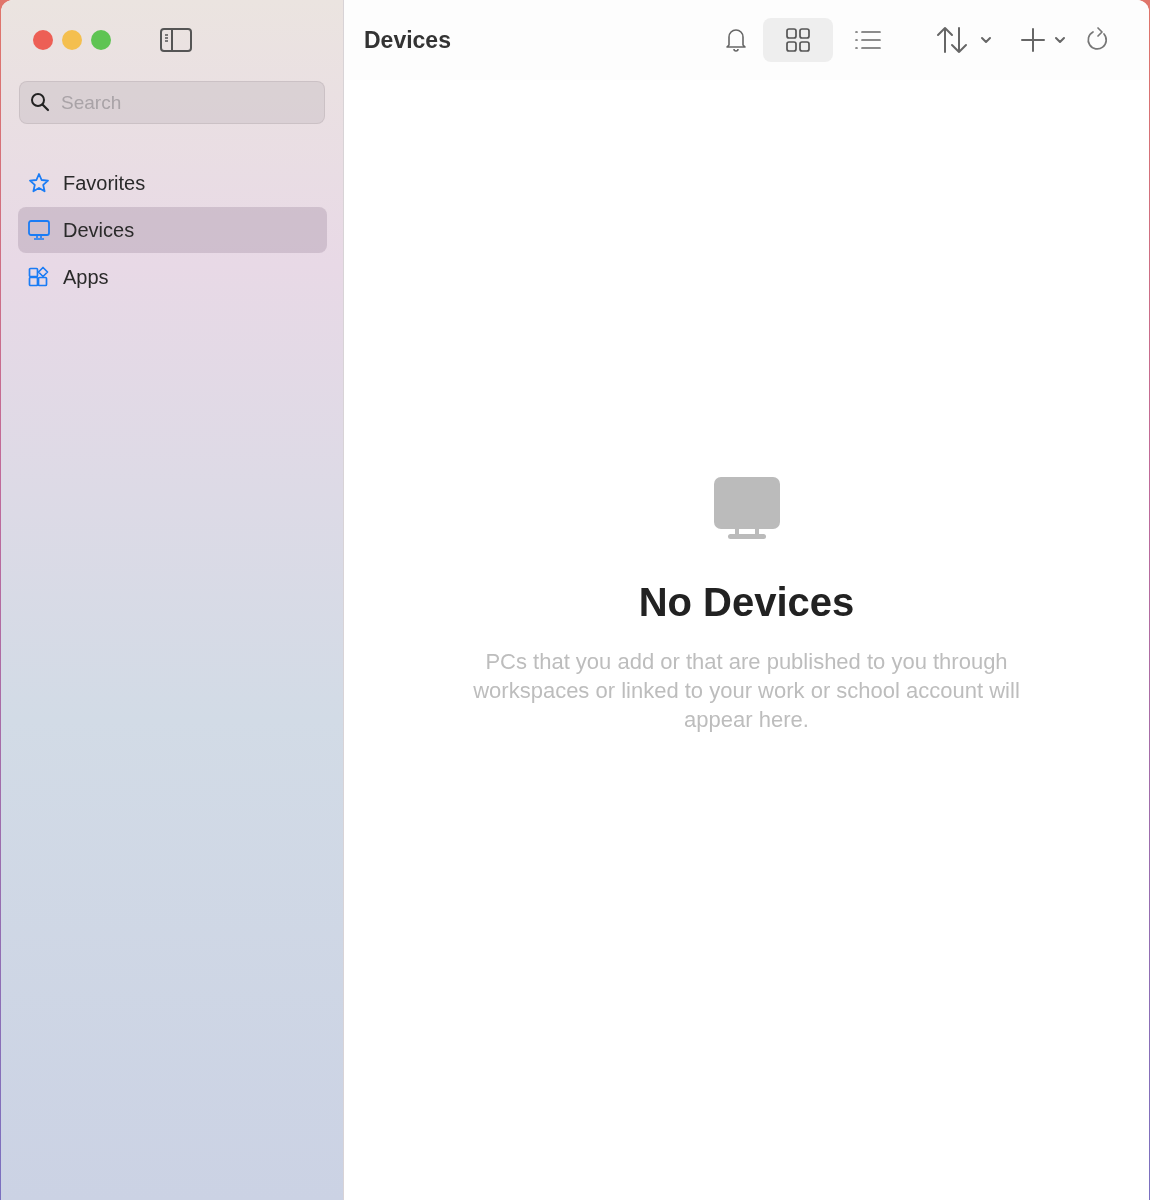 The image size is (1150, 1200). Describe the element at coordinates (407, 40) in the screenshot. I see `page-title: Devices` at that location.